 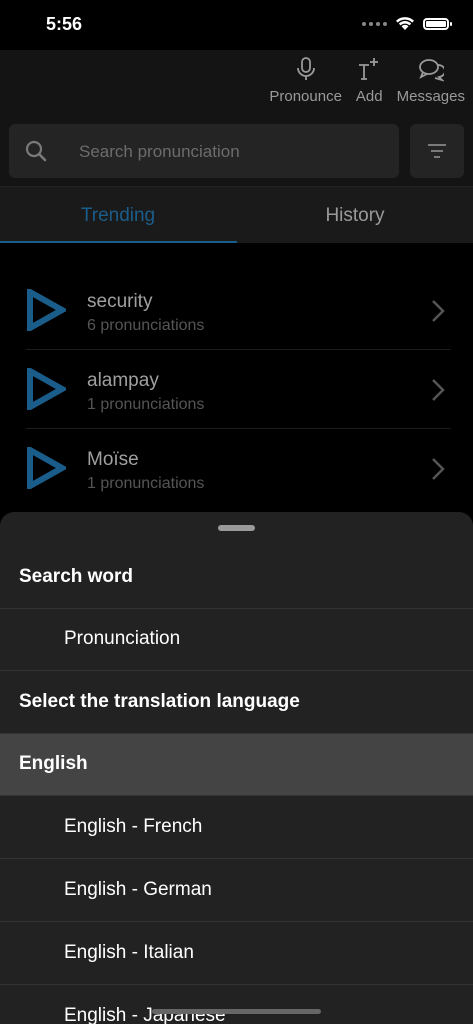 I want to click on search-box, so click(x=204, y=151).